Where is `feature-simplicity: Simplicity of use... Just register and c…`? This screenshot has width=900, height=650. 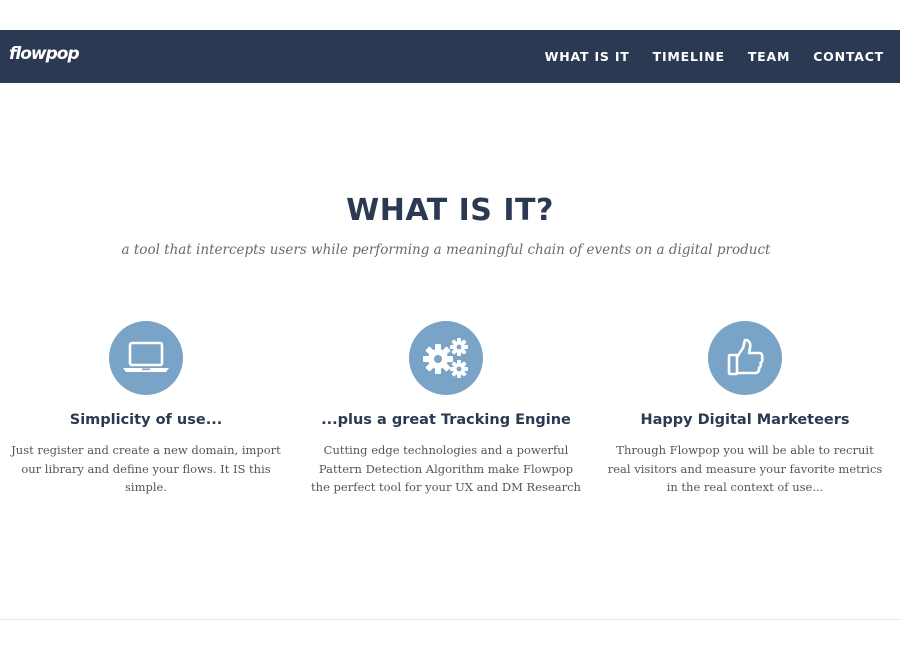
feature-simplicity: Simplicity of use... Just register and c… is located at coordinates (146, 409).